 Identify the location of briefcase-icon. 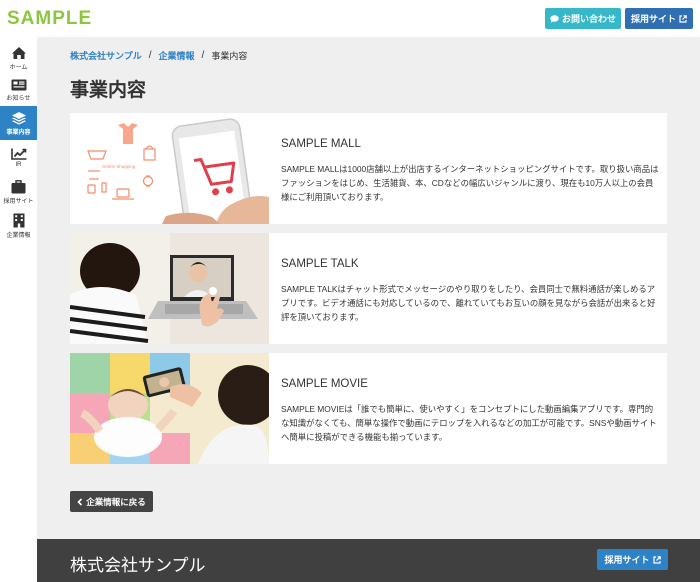
(18, 186).